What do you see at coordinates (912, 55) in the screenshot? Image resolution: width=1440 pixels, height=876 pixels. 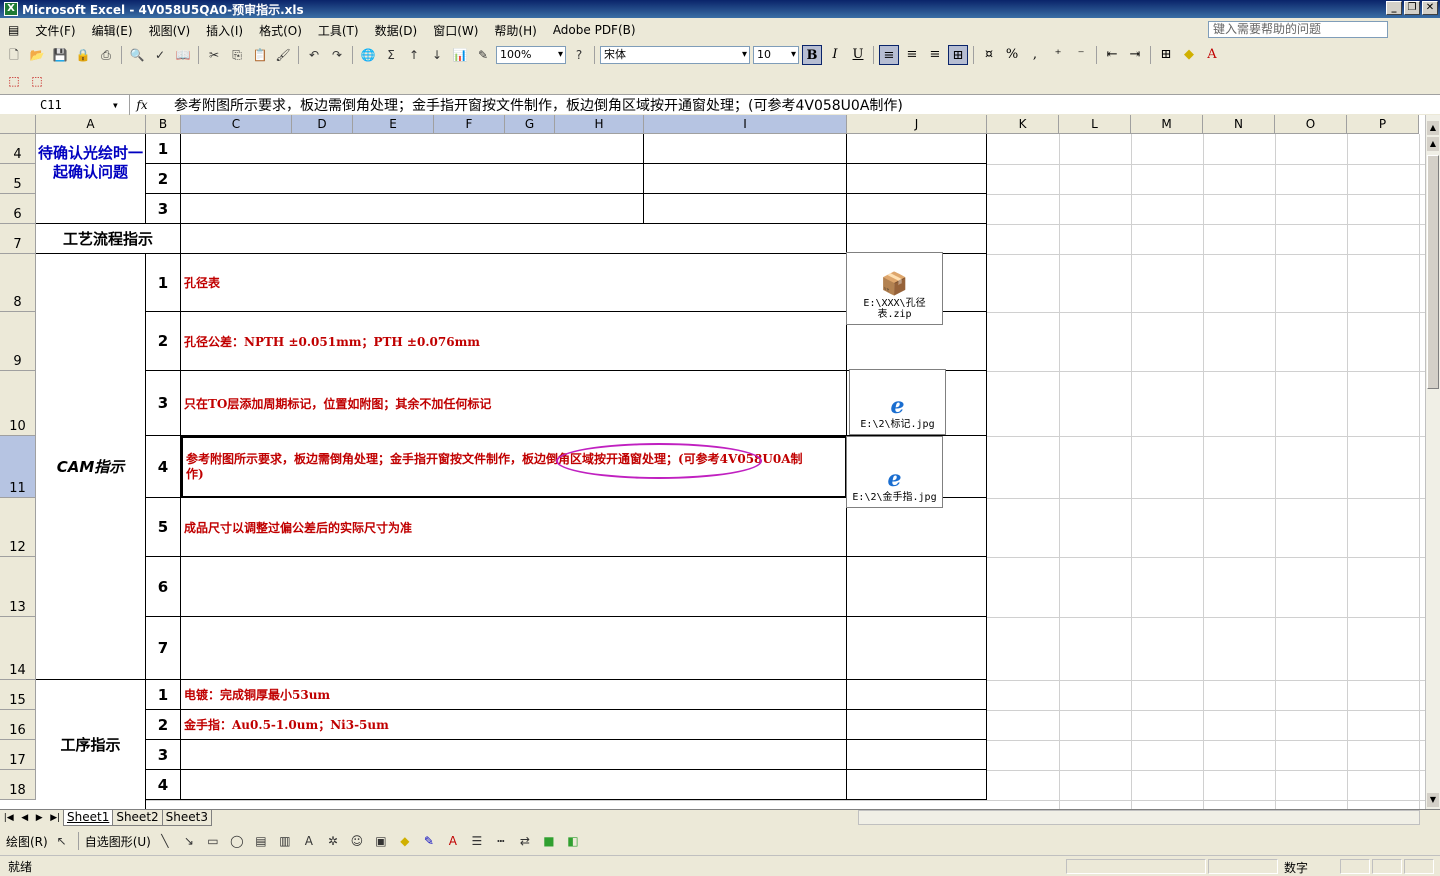 I see `align-center-icon: ≡` at bounding box center [912, 55].